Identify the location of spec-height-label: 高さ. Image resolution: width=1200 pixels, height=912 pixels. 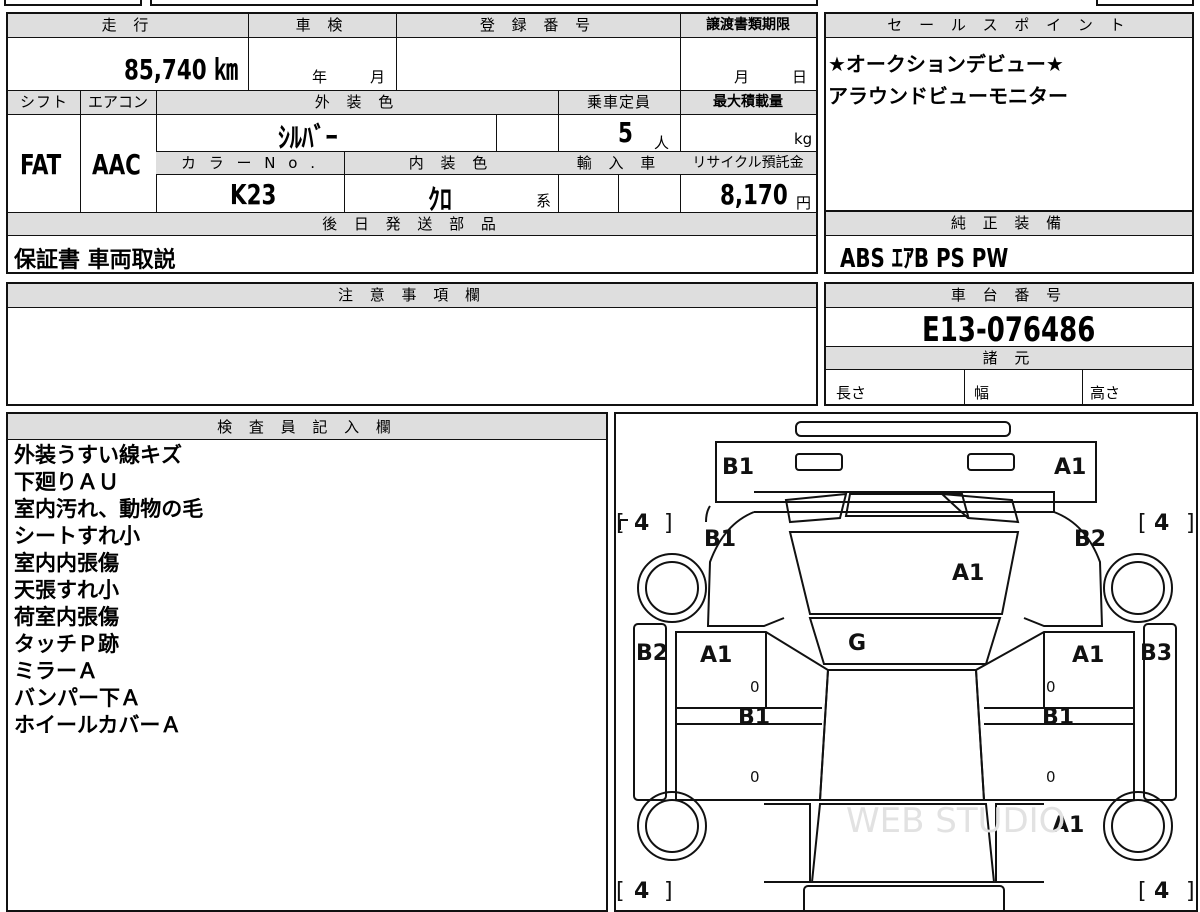
(1105, 393).